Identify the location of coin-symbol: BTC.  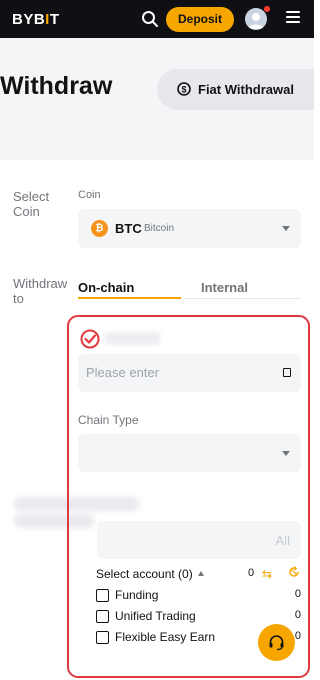
(128, 228).